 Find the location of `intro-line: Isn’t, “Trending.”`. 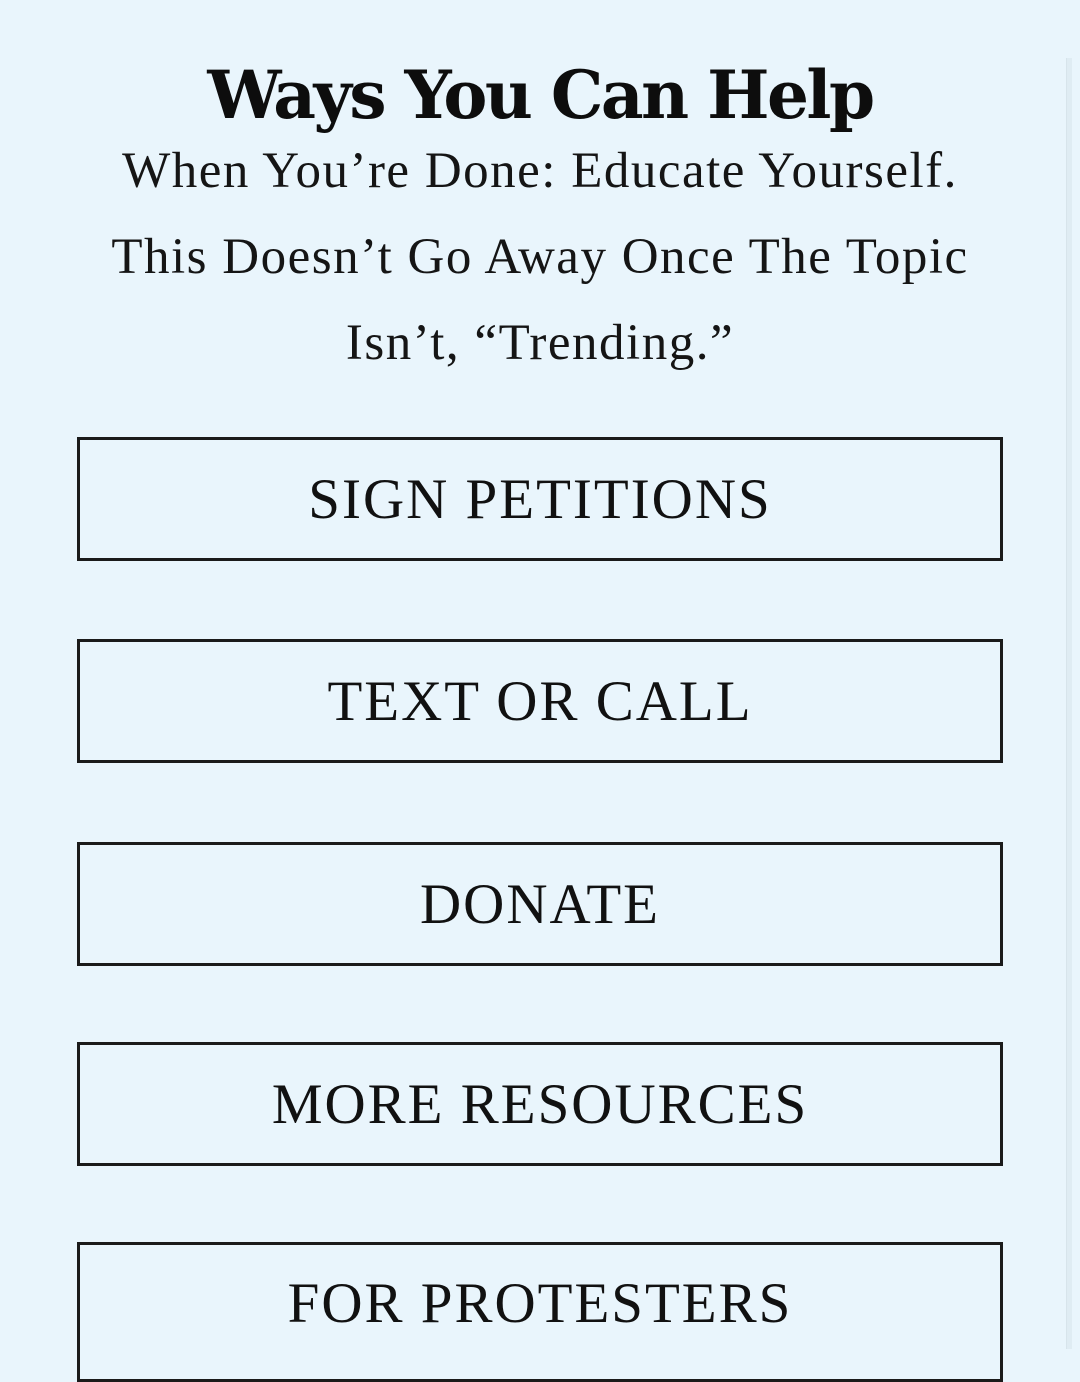

intro-line: Isn’t, “Trending.” is located at coordinates (540, 343).